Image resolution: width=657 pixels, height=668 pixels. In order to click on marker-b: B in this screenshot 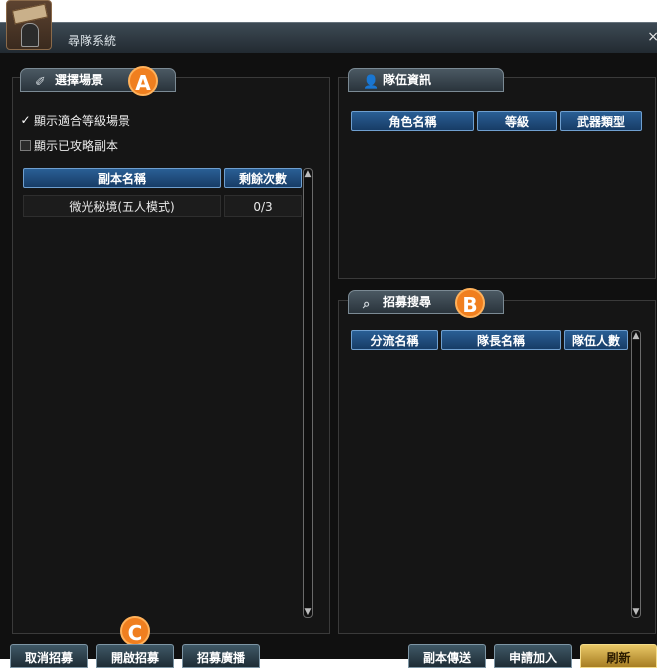, I will do `click(470, 303)`.